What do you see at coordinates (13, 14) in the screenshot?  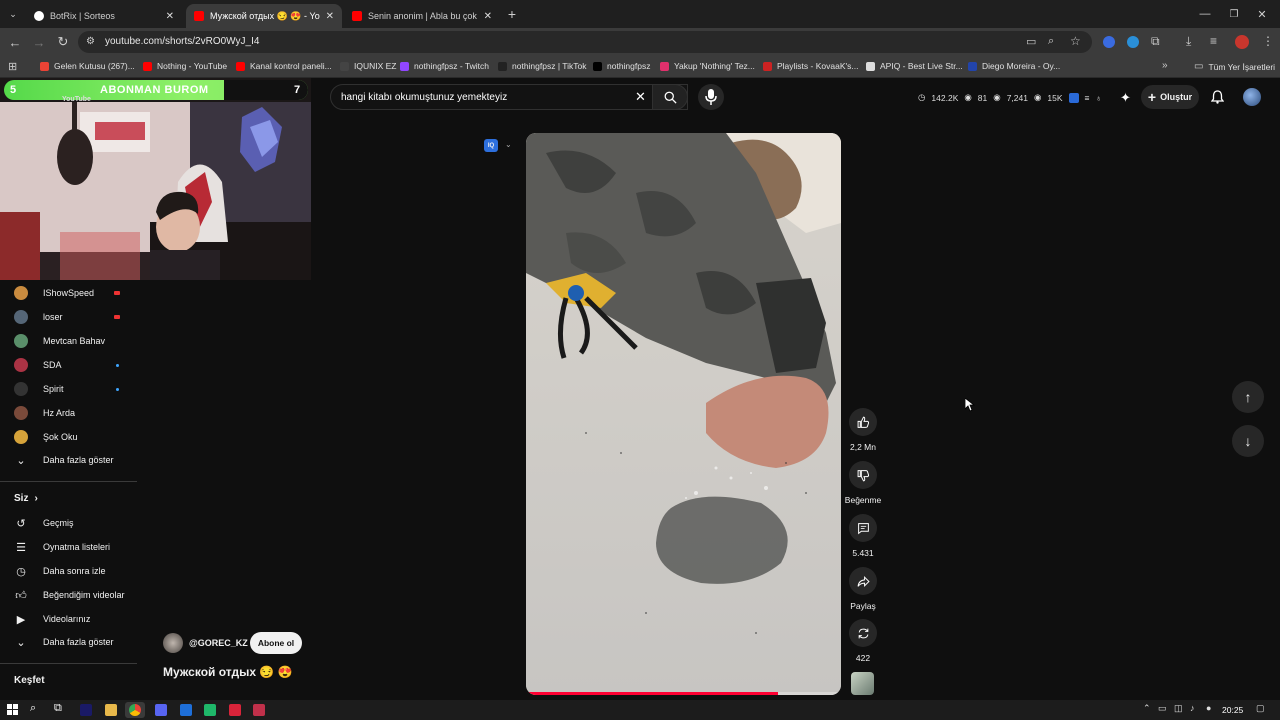 I see `tab-search-icon: ⌄` at bounding box center [13, 14].